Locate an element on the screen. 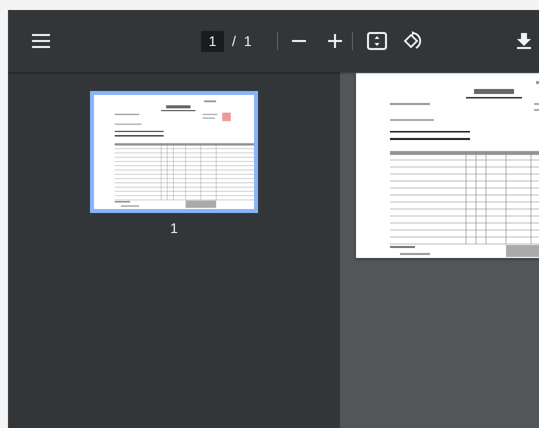 Image resolution: width=539 pixels, height=428 pixels. page-count: 1 is located at coordinates (248, 41).